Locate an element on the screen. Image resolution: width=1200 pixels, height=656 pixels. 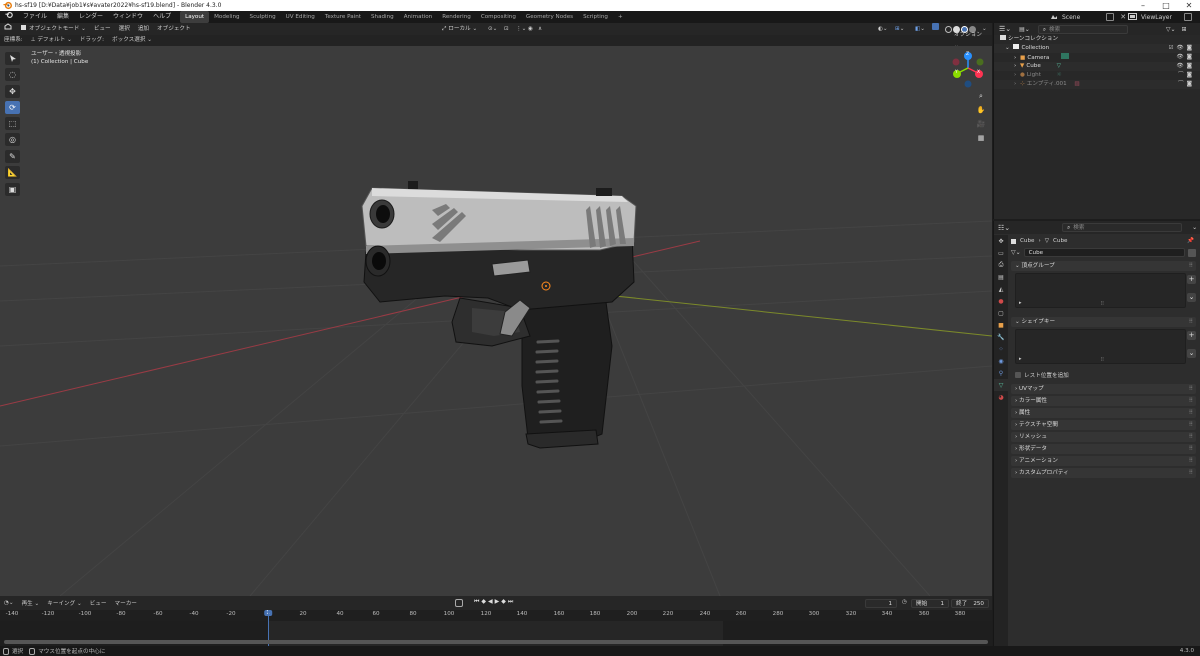
menu-object: オブジェクト is located at coordinates (174, 29).